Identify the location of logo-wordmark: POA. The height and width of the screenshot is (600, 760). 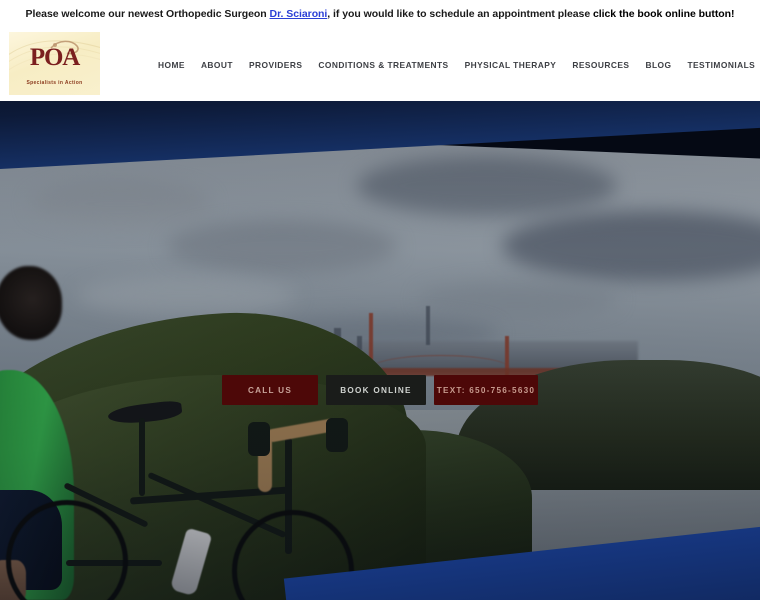
(54, 57).